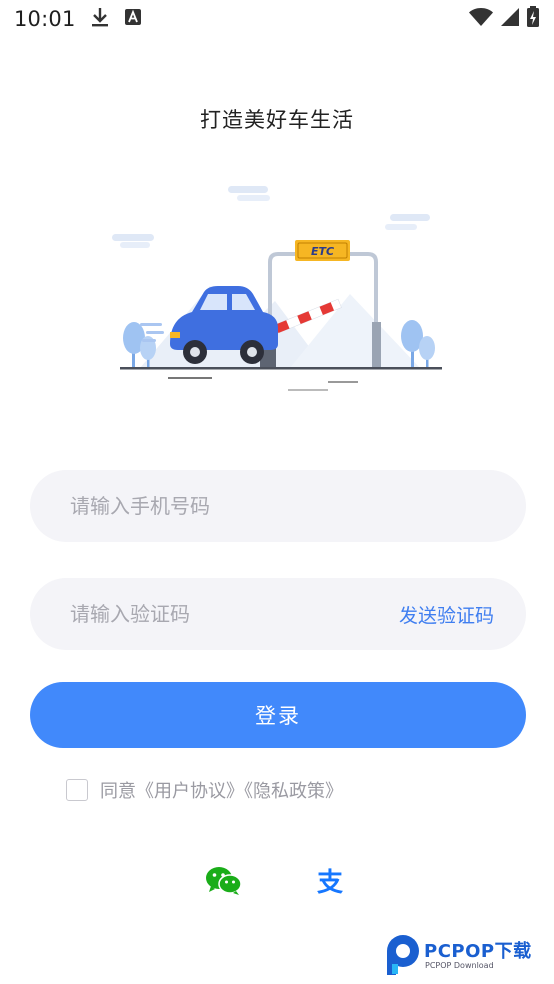  What do you see at coordinates (277, 120) in the screenshot?
I see `page-tagline: 打造美好车生活` at bounding box center [277, 120].